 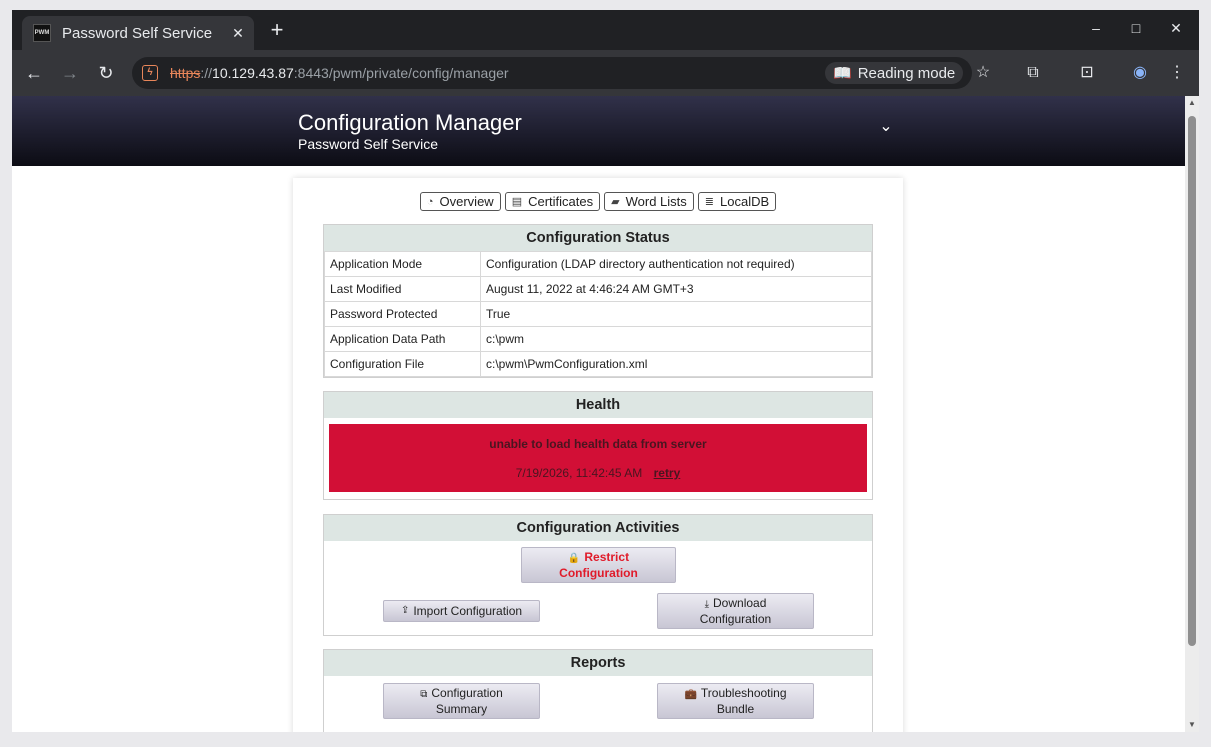 I want to click on reading-mode-label: Reading mode, so click(x=906, y=73).